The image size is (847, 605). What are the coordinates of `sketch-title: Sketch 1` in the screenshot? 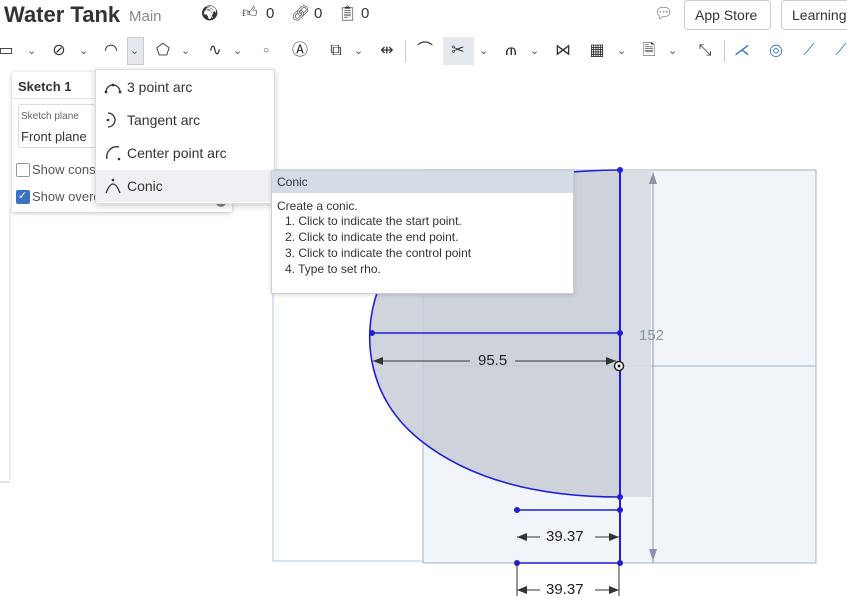 It's located at (45, 86).